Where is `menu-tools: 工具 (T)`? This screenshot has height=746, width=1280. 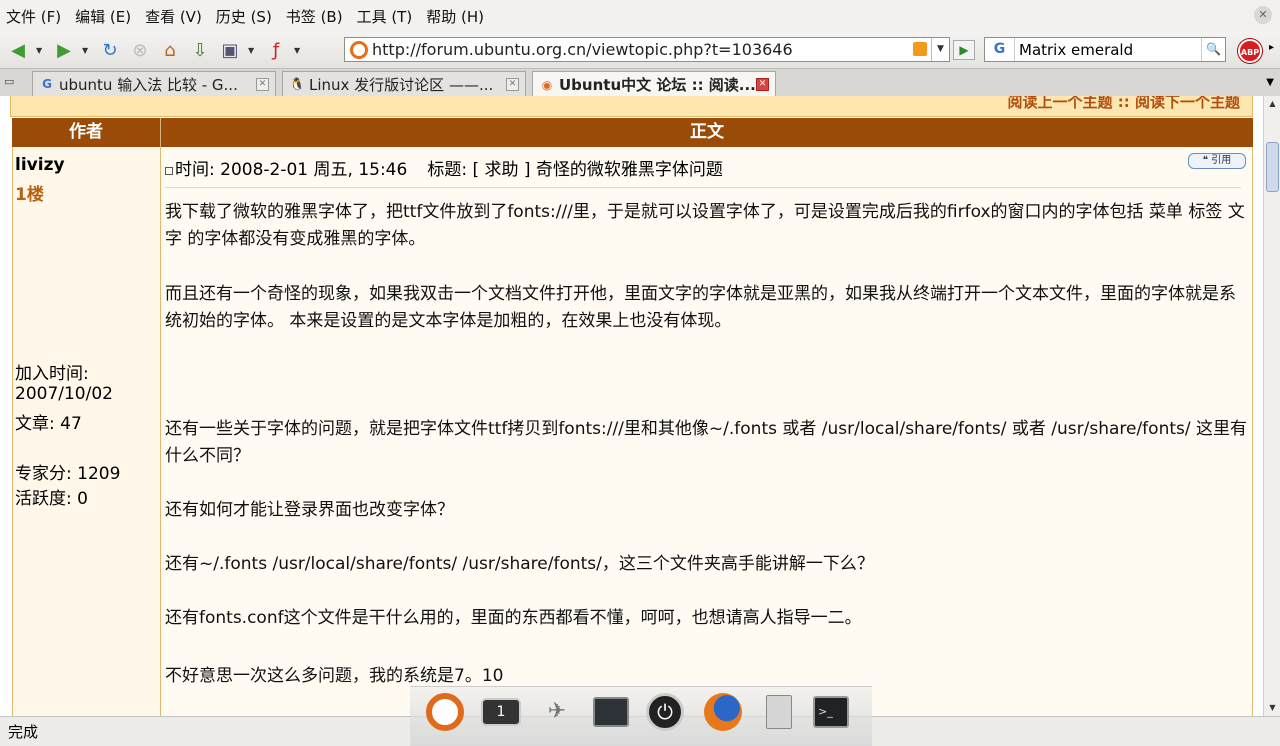 menu-tools: 工具 (T) is located at coordinates (385, 16).